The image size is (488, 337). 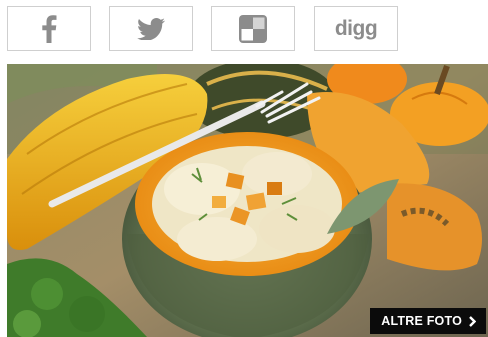 I want to click on delicious-icon, so click(x=253, y=28).